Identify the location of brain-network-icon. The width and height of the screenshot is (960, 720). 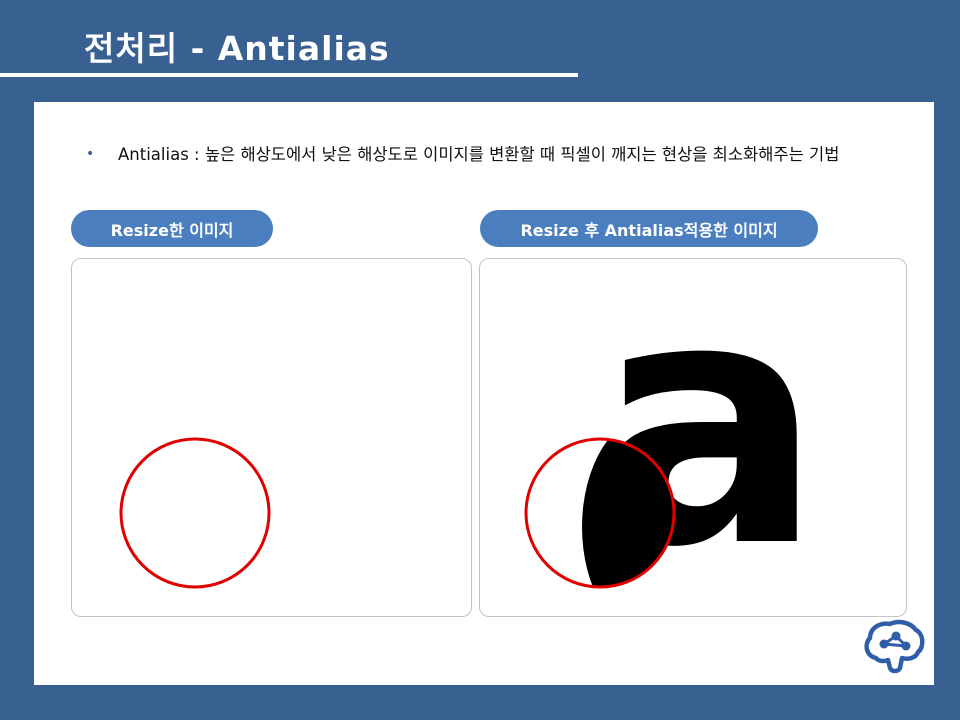
(894, 648).